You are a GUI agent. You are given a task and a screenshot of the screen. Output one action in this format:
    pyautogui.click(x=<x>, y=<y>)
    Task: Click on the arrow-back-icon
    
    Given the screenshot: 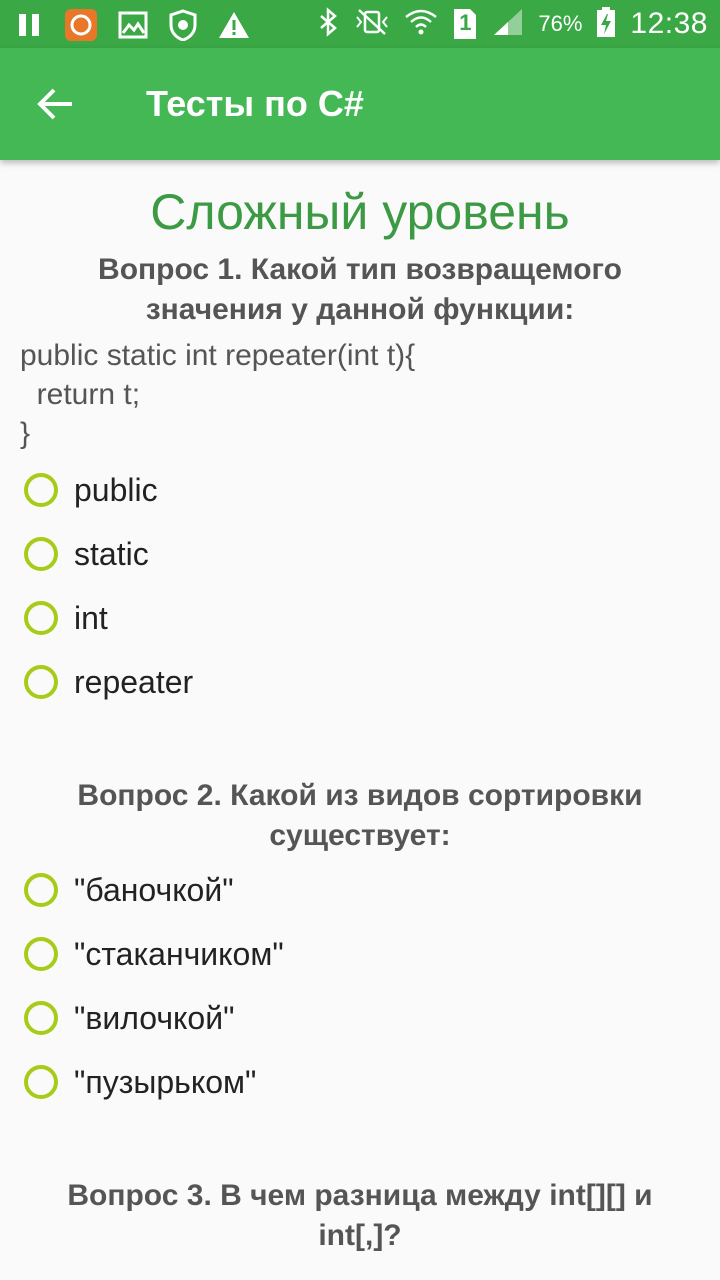 What is the action you would take?
    pyautogui.click(x=54, y=104)
    